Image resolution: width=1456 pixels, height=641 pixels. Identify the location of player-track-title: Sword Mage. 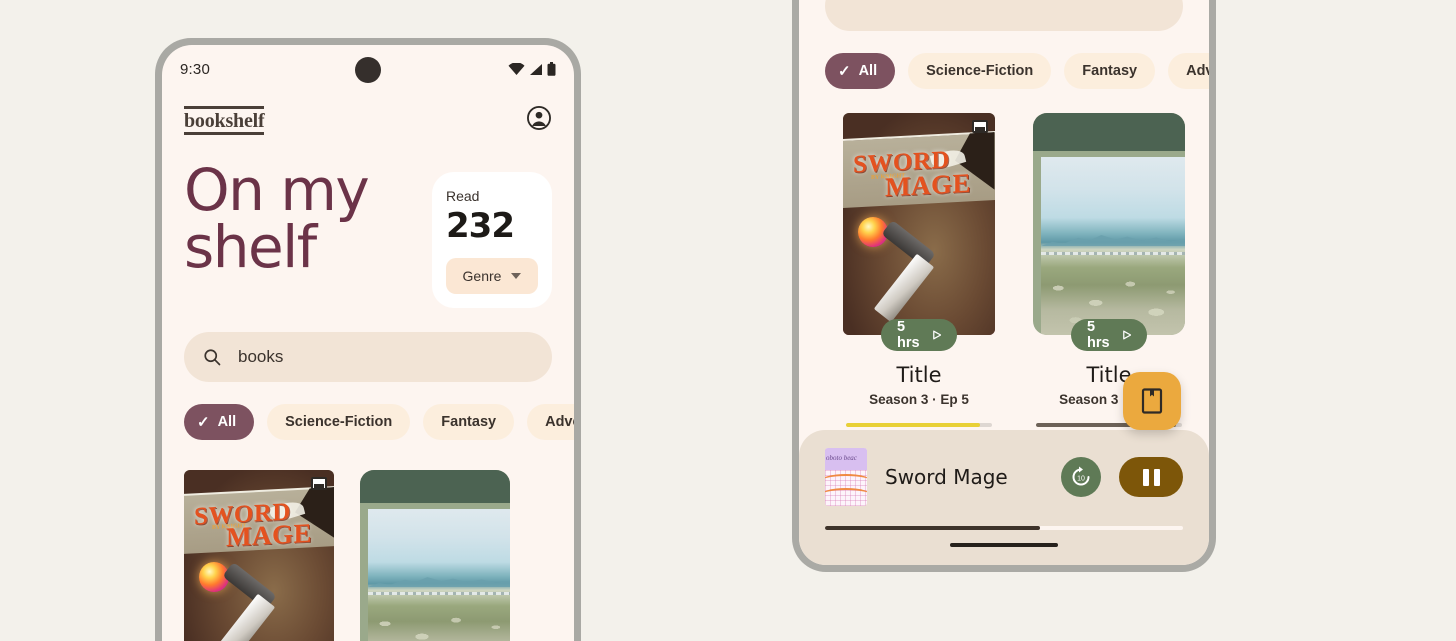
(946, 477).